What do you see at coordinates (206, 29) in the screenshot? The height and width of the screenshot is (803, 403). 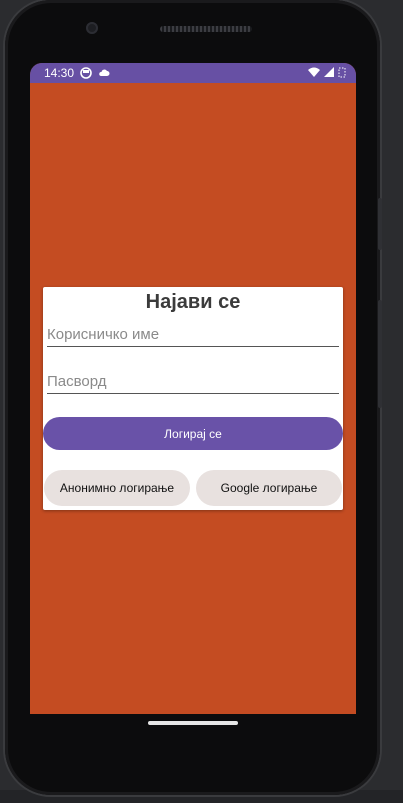 I see `earpiece-speaker` at bounding box center [206, 29].